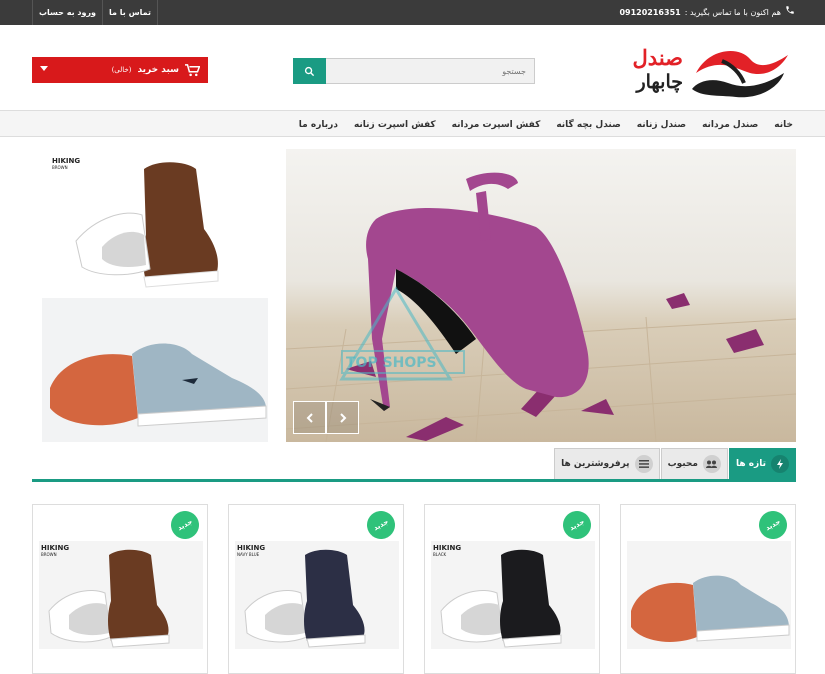  I want to click on product-card: جدید HIKING BROWN, so click(120, 589).